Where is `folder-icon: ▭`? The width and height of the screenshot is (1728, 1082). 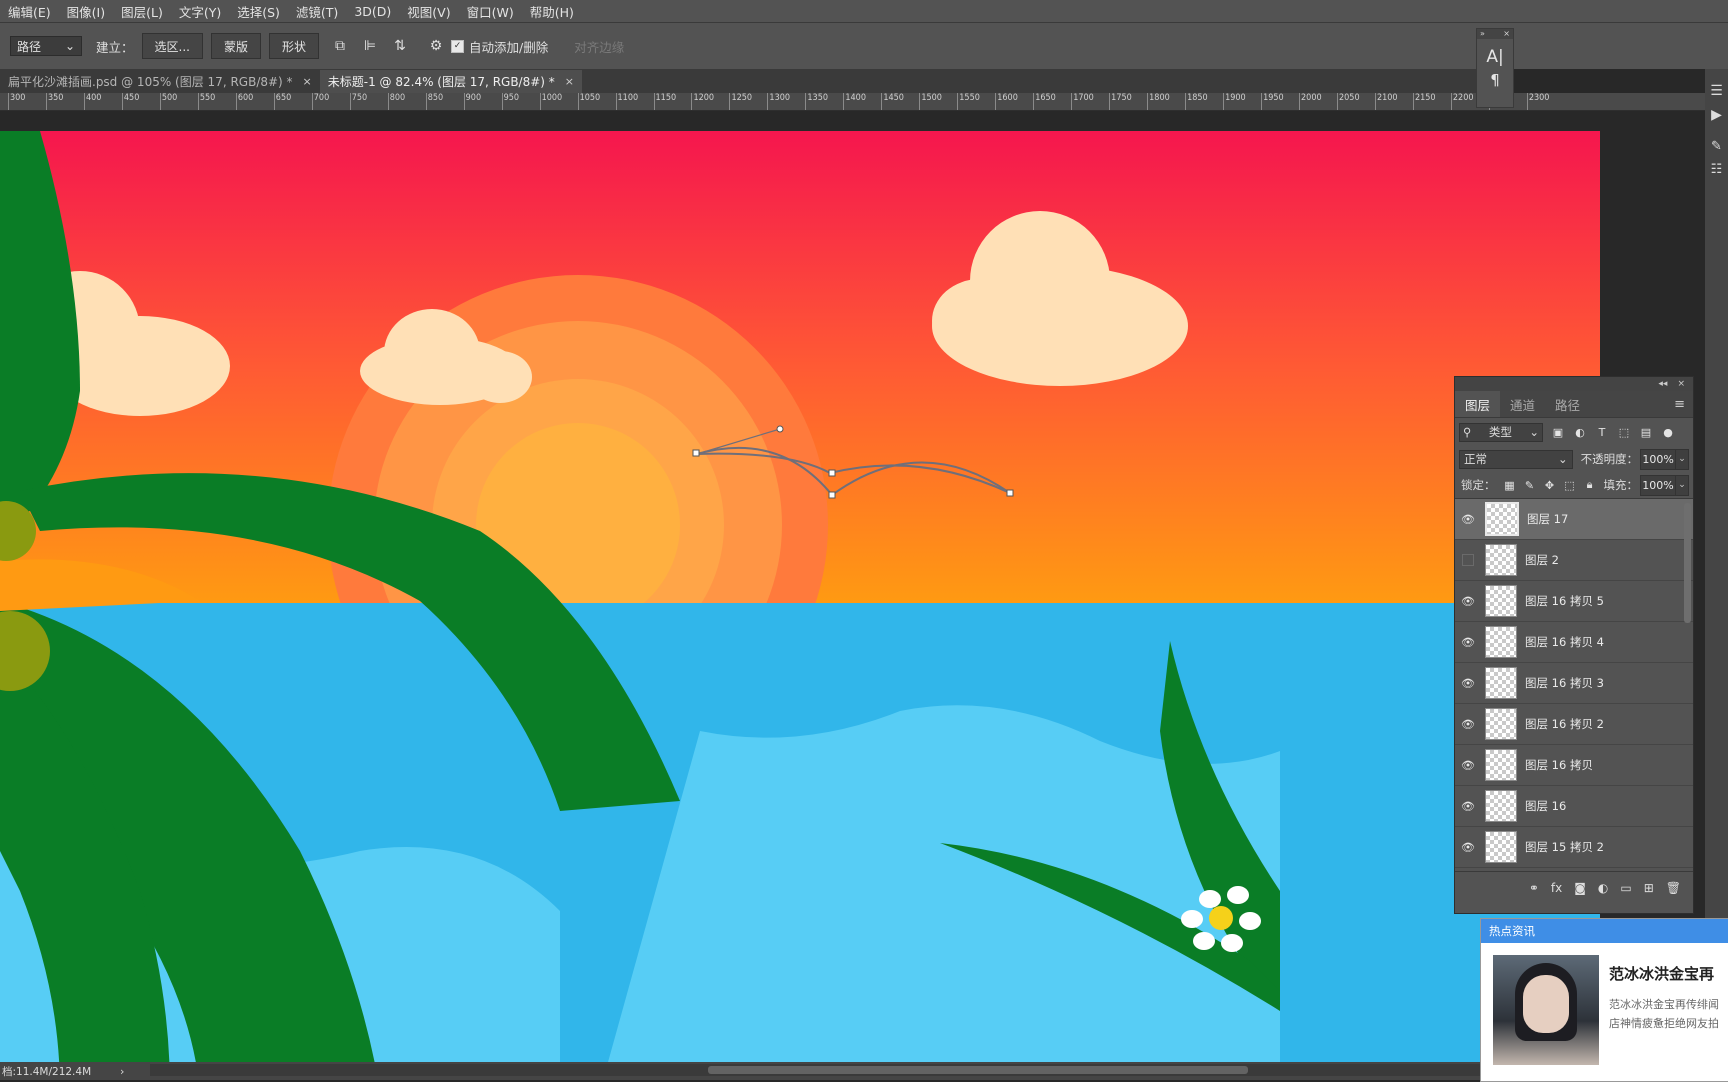 folder-icon: ▭ is located at coordinates (1625, 888).